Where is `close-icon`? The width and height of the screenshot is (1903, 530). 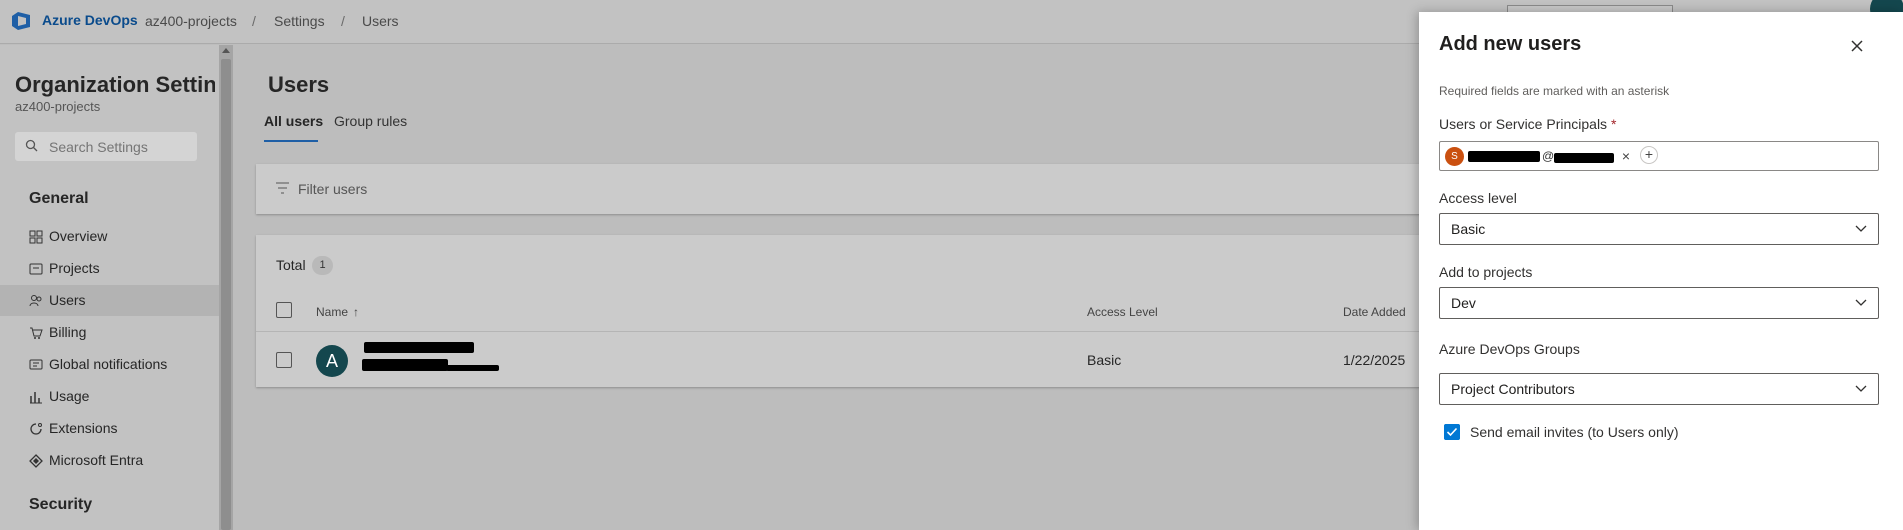
close-icon is located at coordinates (1857, 46).